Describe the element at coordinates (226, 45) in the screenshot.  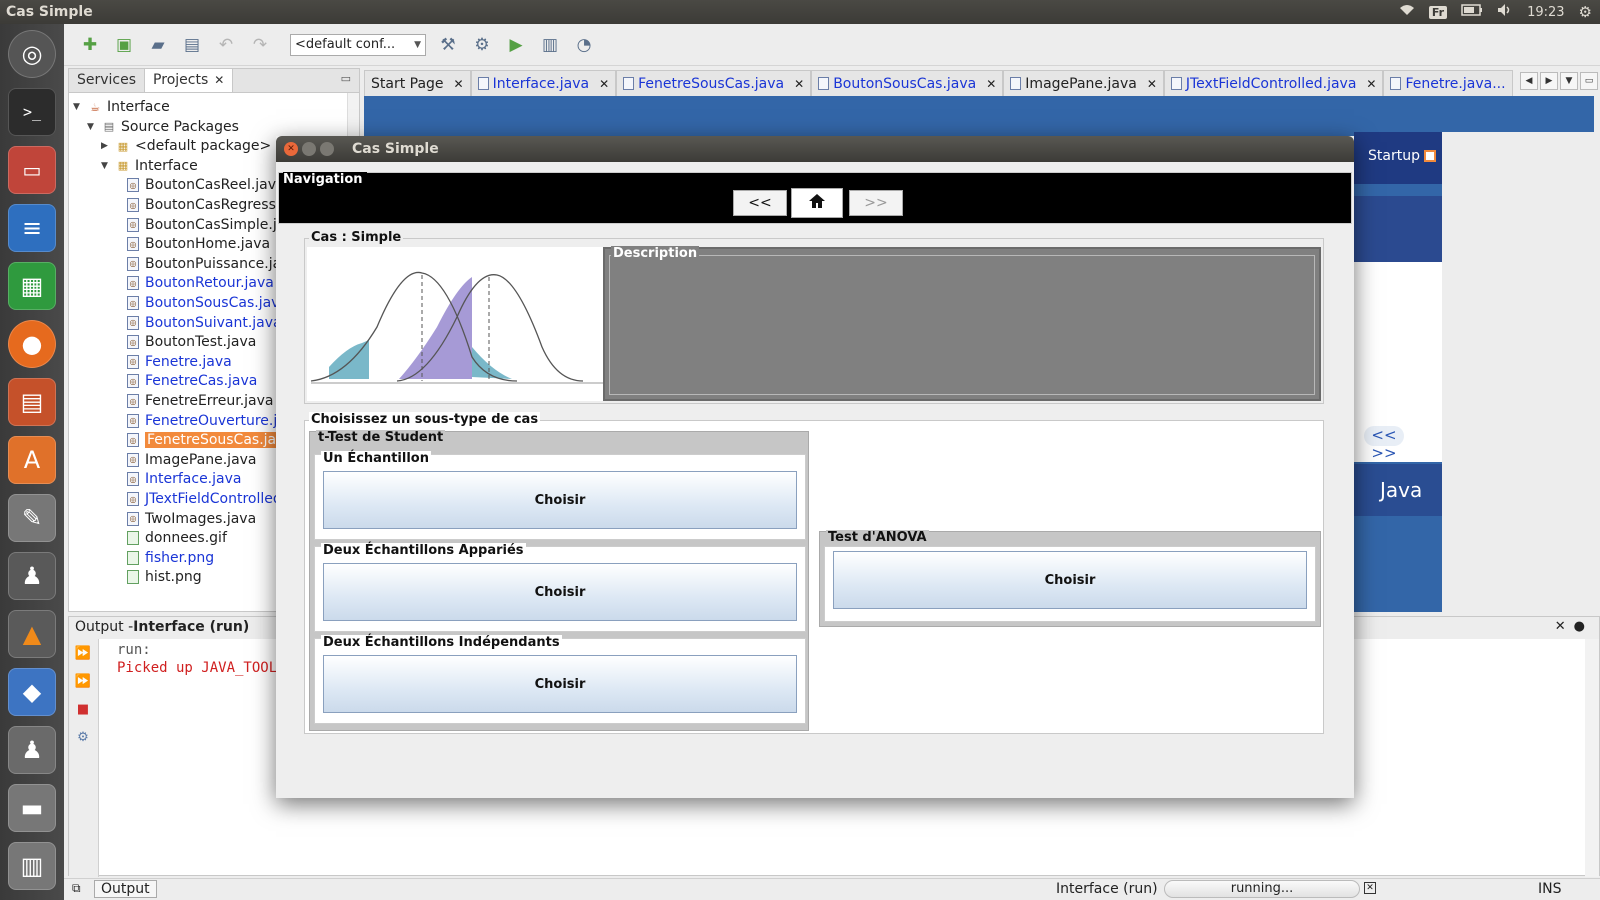
I see `undo-icon: ↶` at that location.